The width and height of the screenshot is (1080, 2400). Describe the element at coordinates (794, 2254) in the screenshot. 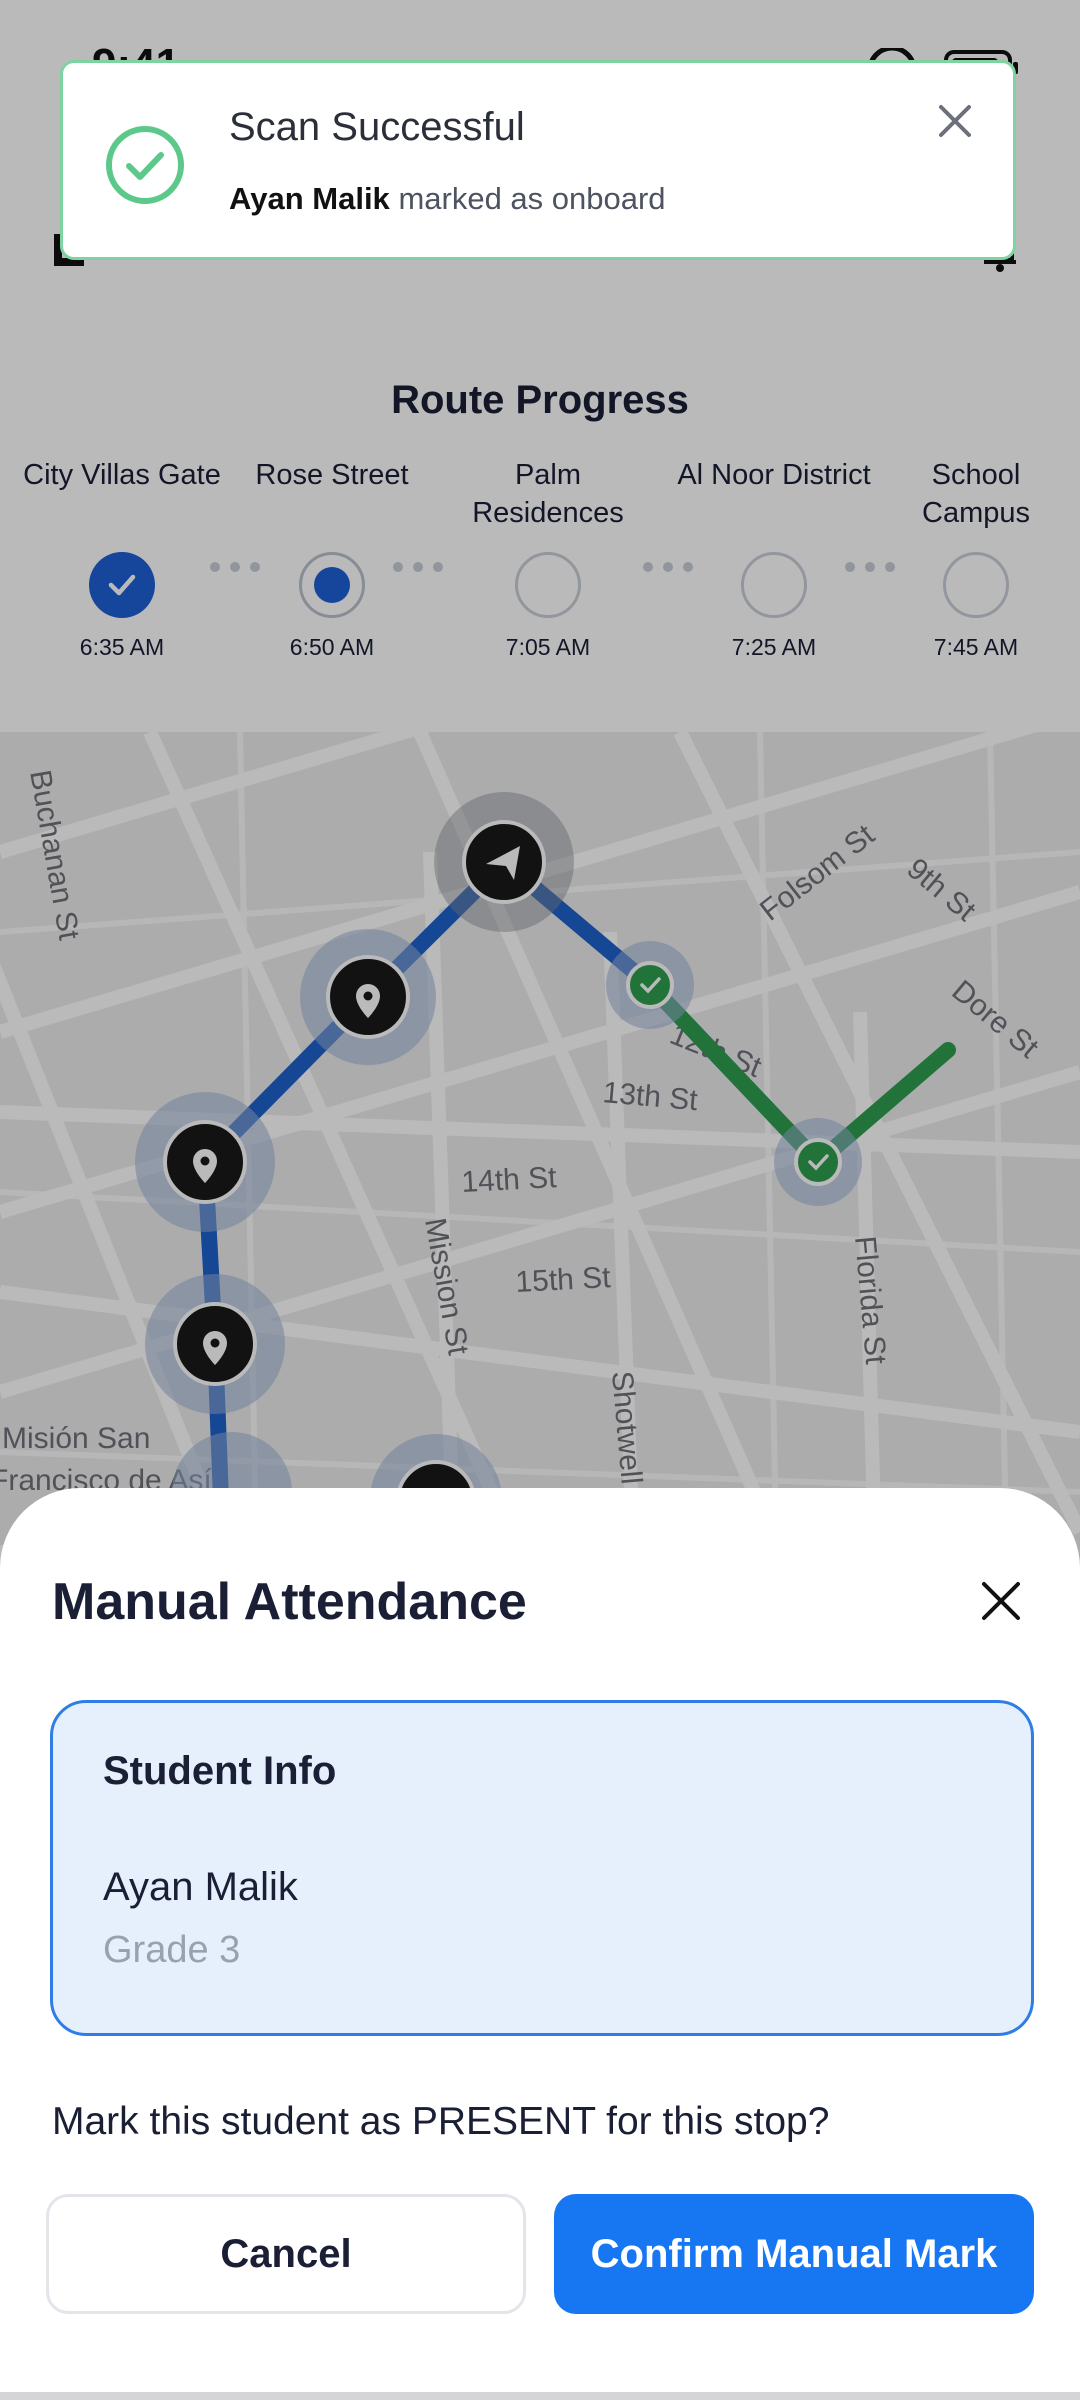

I see `confirm-manual-mark-button: Confirm Manual Mark` at that location.